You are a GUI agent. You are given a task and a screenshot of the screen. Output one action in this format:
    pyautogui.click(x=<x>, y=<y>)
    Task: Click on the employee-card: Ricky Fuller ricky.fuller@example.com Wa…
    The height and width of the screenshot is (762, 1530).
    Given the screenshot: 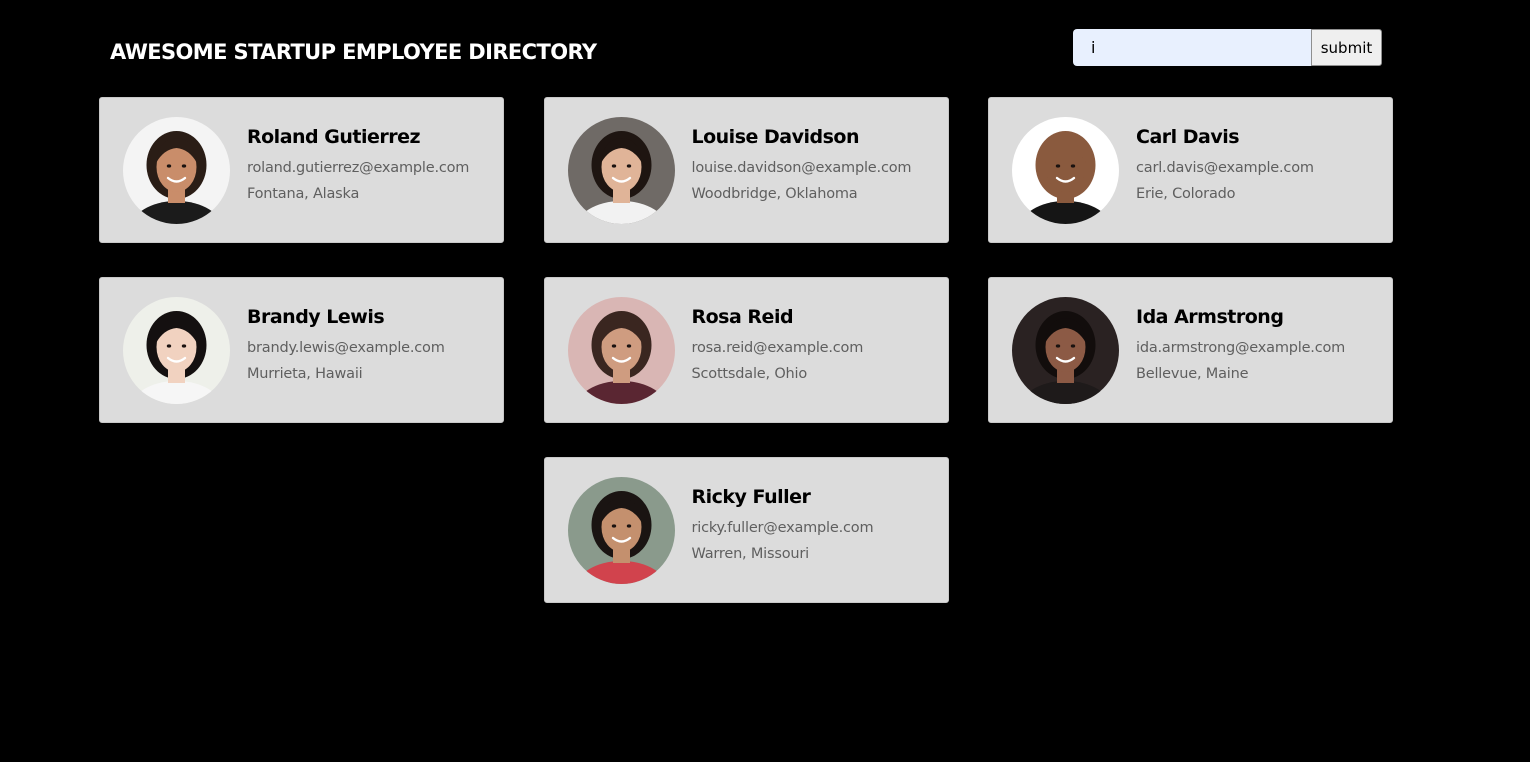 What is the action you would take?
    pyautogui.click(x=746, y=530)
    